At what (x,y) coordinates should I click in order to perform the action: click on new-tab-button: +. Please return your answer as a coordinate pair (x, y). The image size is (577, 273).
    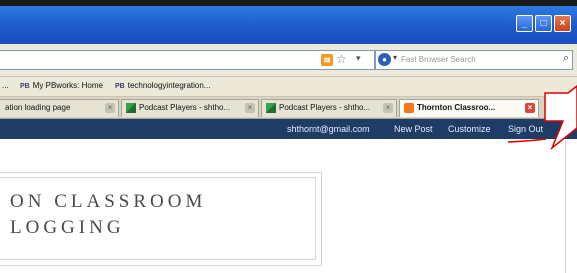
    Looking at the image, I should click on (553, 108).